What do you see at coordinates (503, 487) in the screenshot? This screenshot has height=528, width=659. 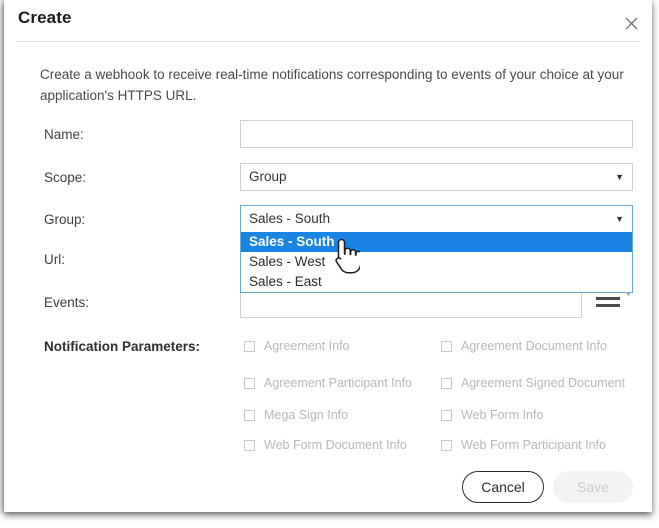 I see `cancel-button: Cancel` at bounding box center [503, 487].